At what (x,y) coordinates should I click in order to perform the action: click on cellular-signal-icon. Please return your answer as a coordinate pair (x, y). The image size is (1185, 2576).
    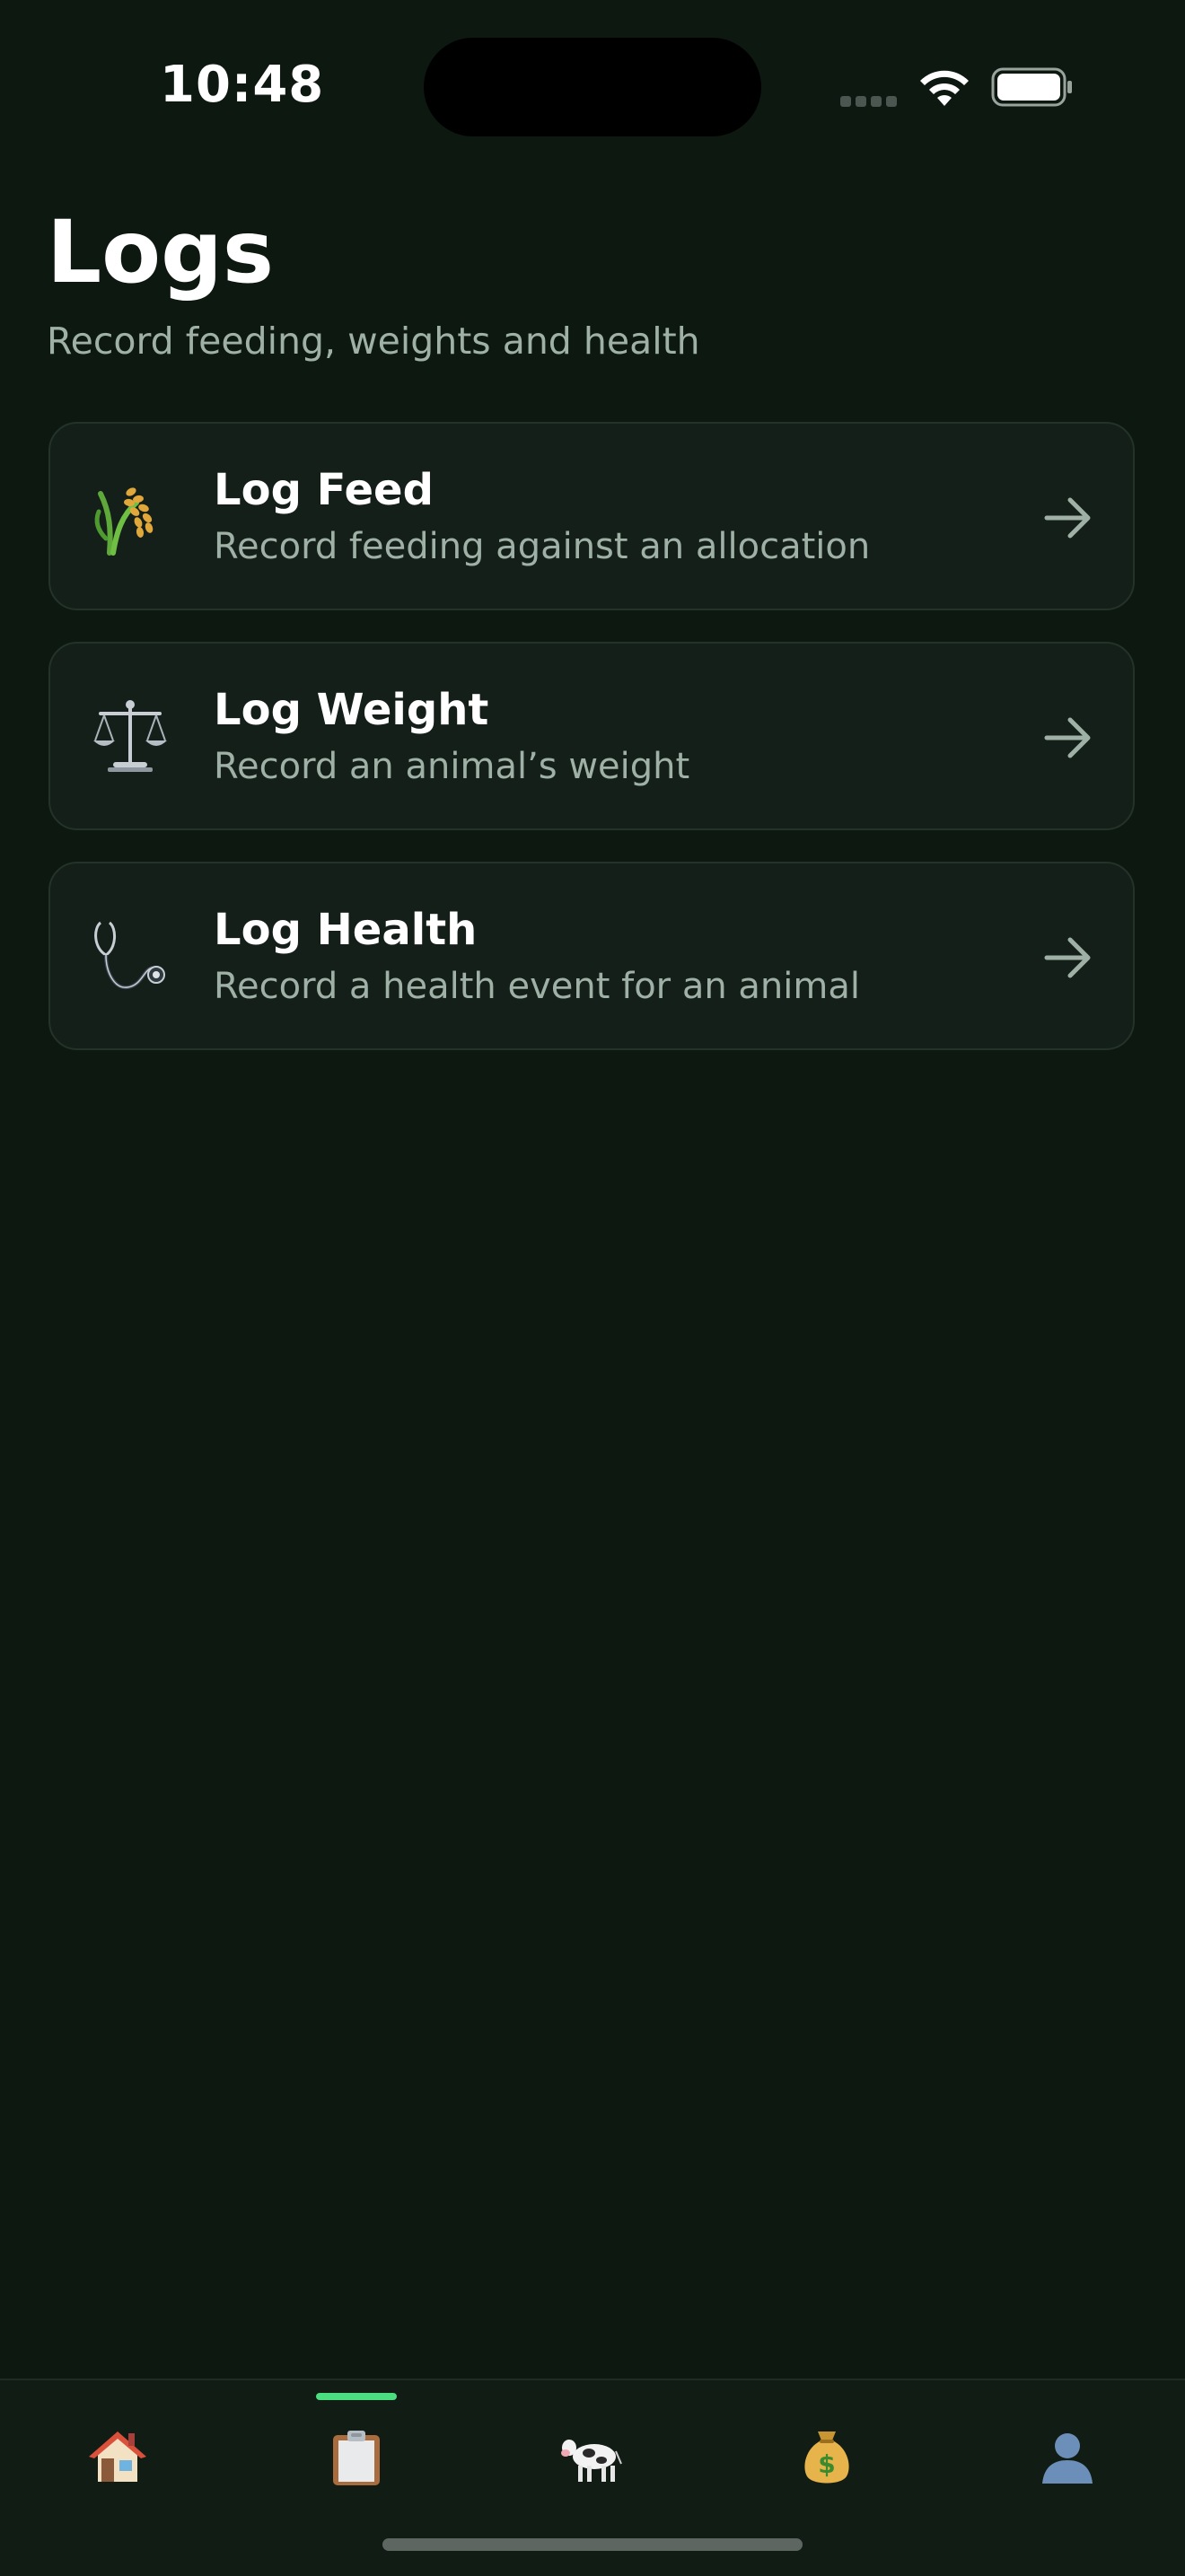
    Looking at the image, I should click on (870, 100).